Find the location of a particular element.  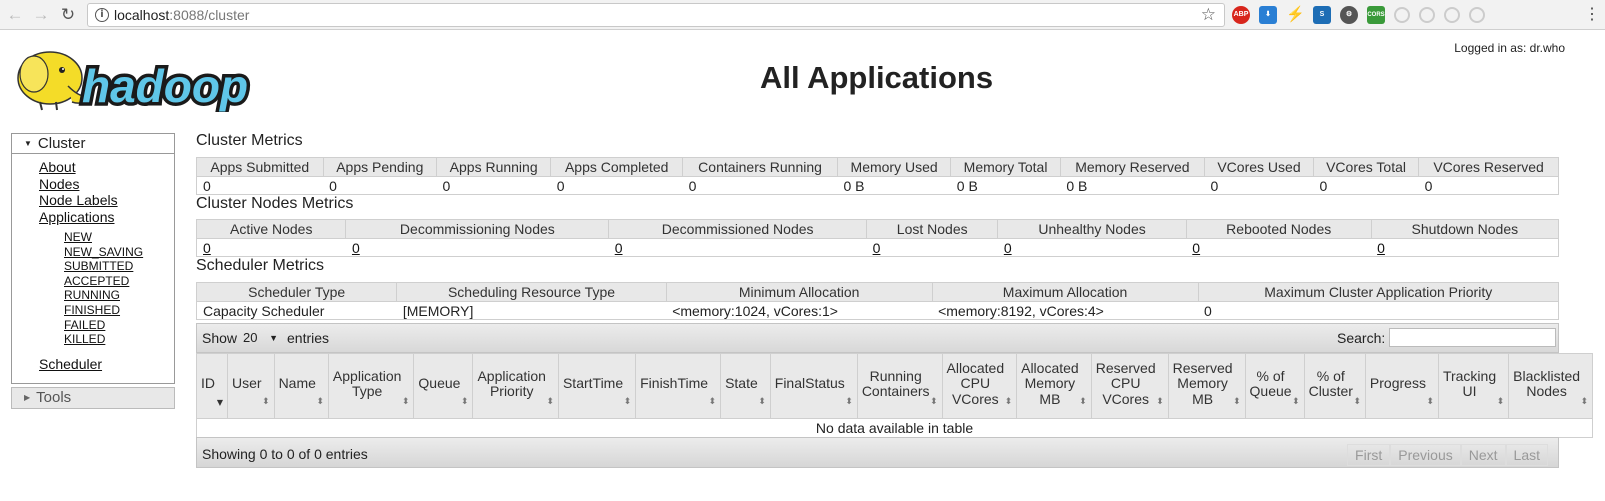

reload-icon: ↻ is located at coordinates (68, 15).